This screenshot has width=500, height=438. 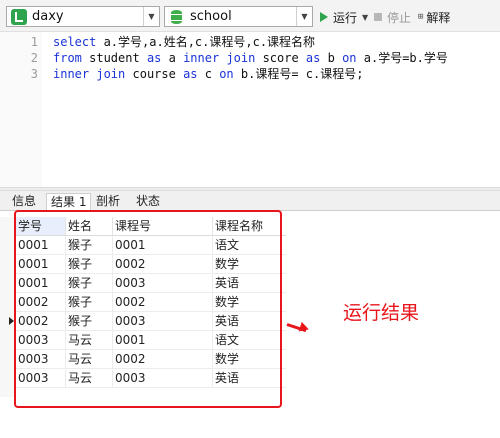 I want to click on connection-select: daxy ▼, so click(x=83, y=16).